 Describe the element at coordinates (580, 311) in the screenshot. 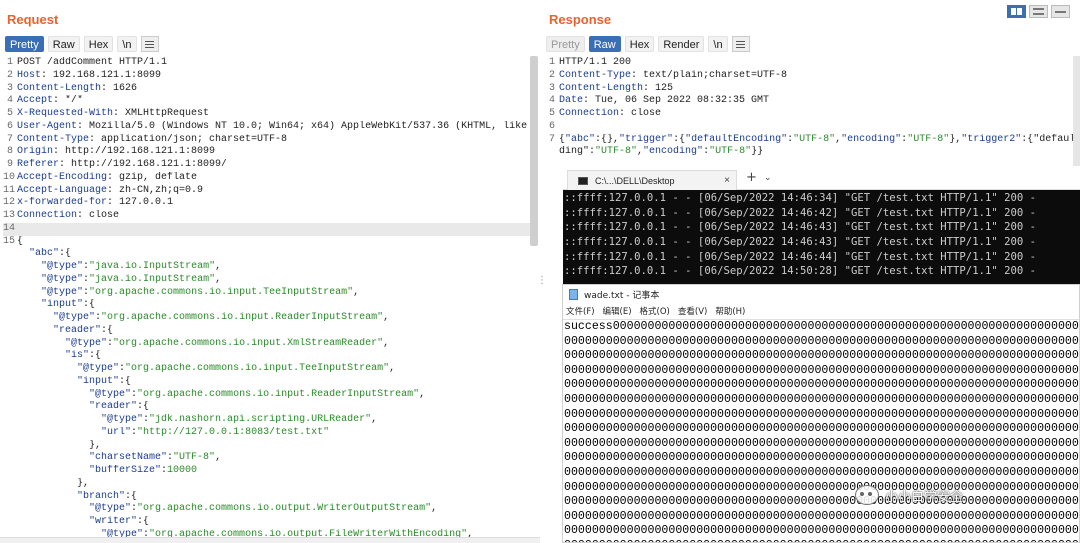

I see `menu-file: 文件(F)` at that location.